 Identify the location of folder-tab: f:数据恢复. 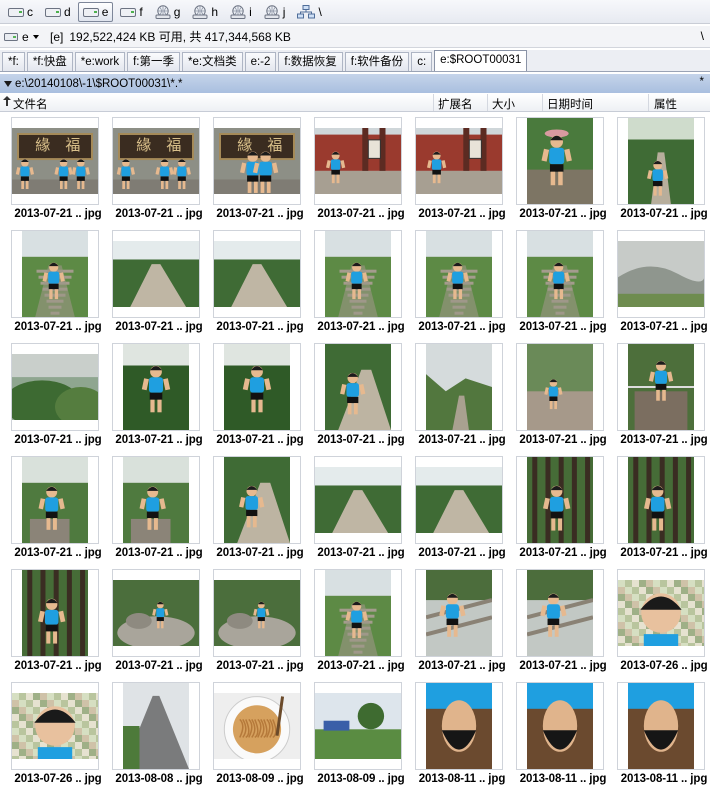
(310, 61).